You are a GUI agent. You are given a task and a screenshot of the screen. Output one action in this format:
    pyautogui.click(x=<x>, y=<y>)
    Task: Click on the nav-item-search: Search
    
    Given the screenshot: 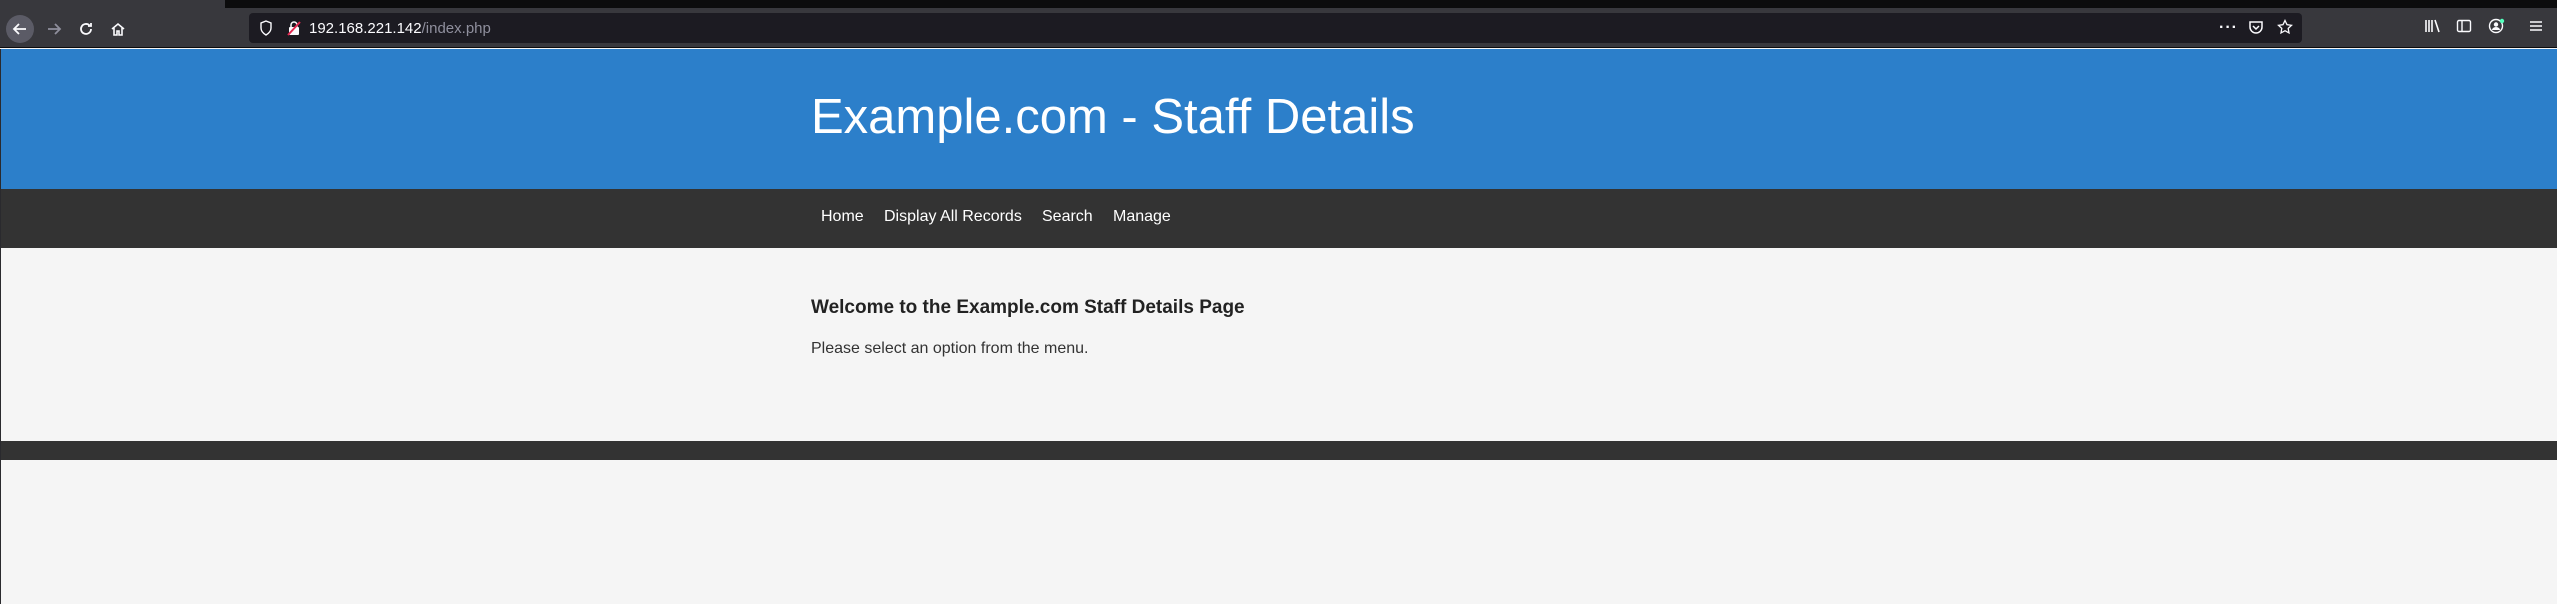 What is the action you would take?
    pyautogui.click(x=1067, y=217)
    